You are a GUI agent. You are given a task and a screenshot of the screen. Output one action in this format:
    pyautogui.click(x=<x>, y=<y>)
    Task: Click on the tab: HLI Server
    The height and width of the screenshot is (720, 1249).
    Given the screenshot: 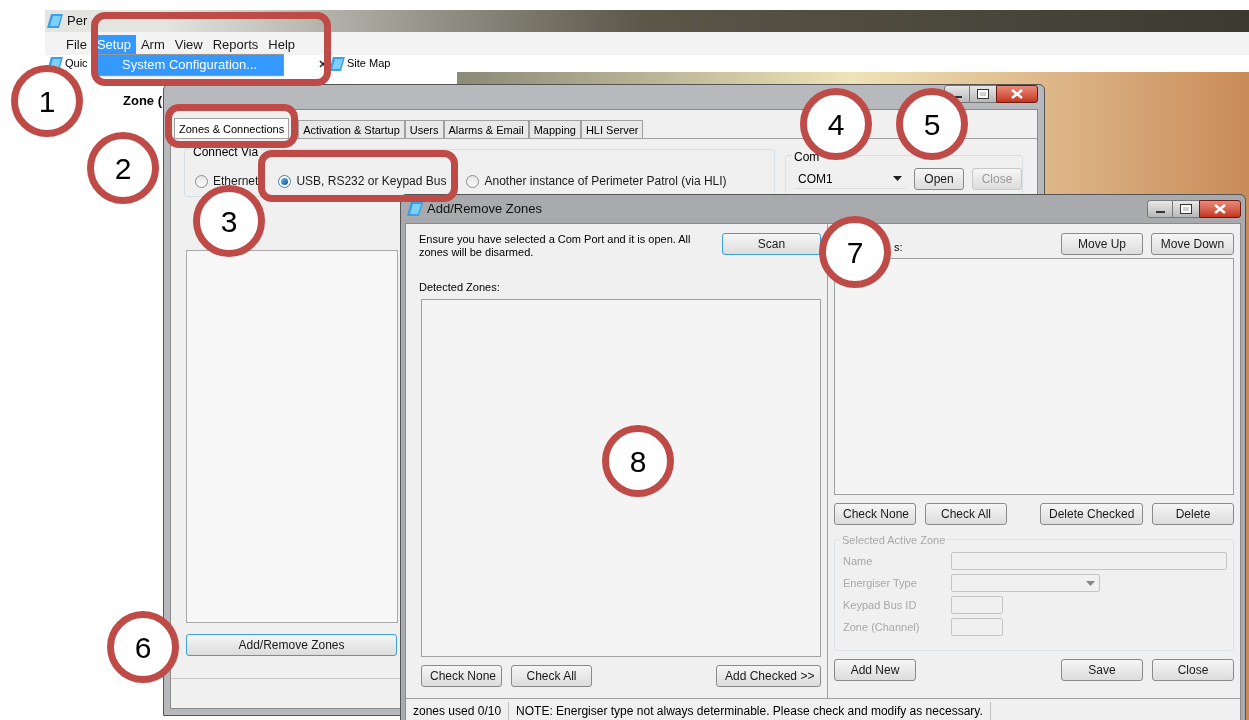 What is the action you would take?
    pyautogui.click(x=612, y=129)
    